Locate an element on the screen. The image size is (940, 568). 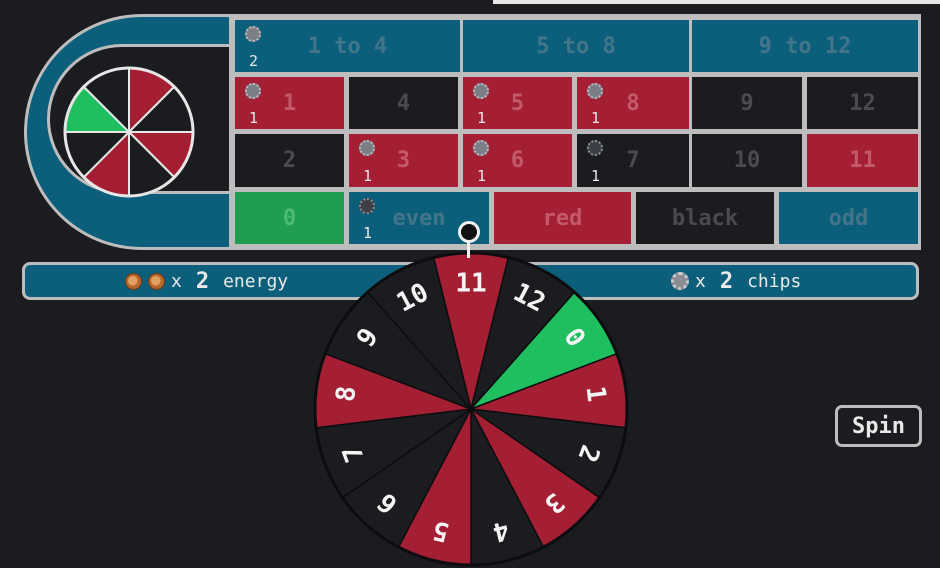
bet-number-9: 9 is located at coordinates (747, 103).